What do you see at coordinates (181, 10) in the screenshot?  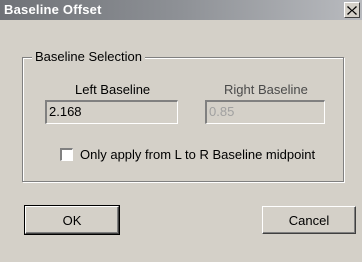 I see `title-bar: Baseline Offset` at bounding box center [181, 10].